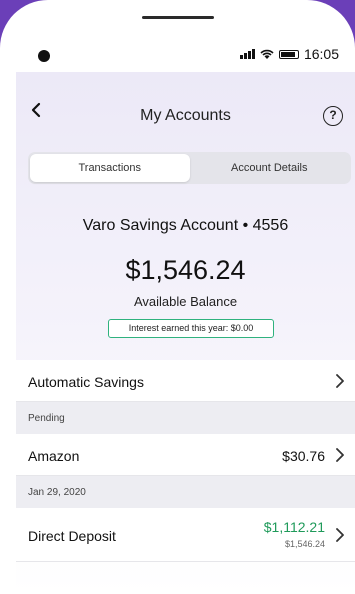 This screenshot has height=594, width=355. Describe the element at coordinates (57, 492) in the screenshot. I see `date-label: Jan 29, 2020` at that location.